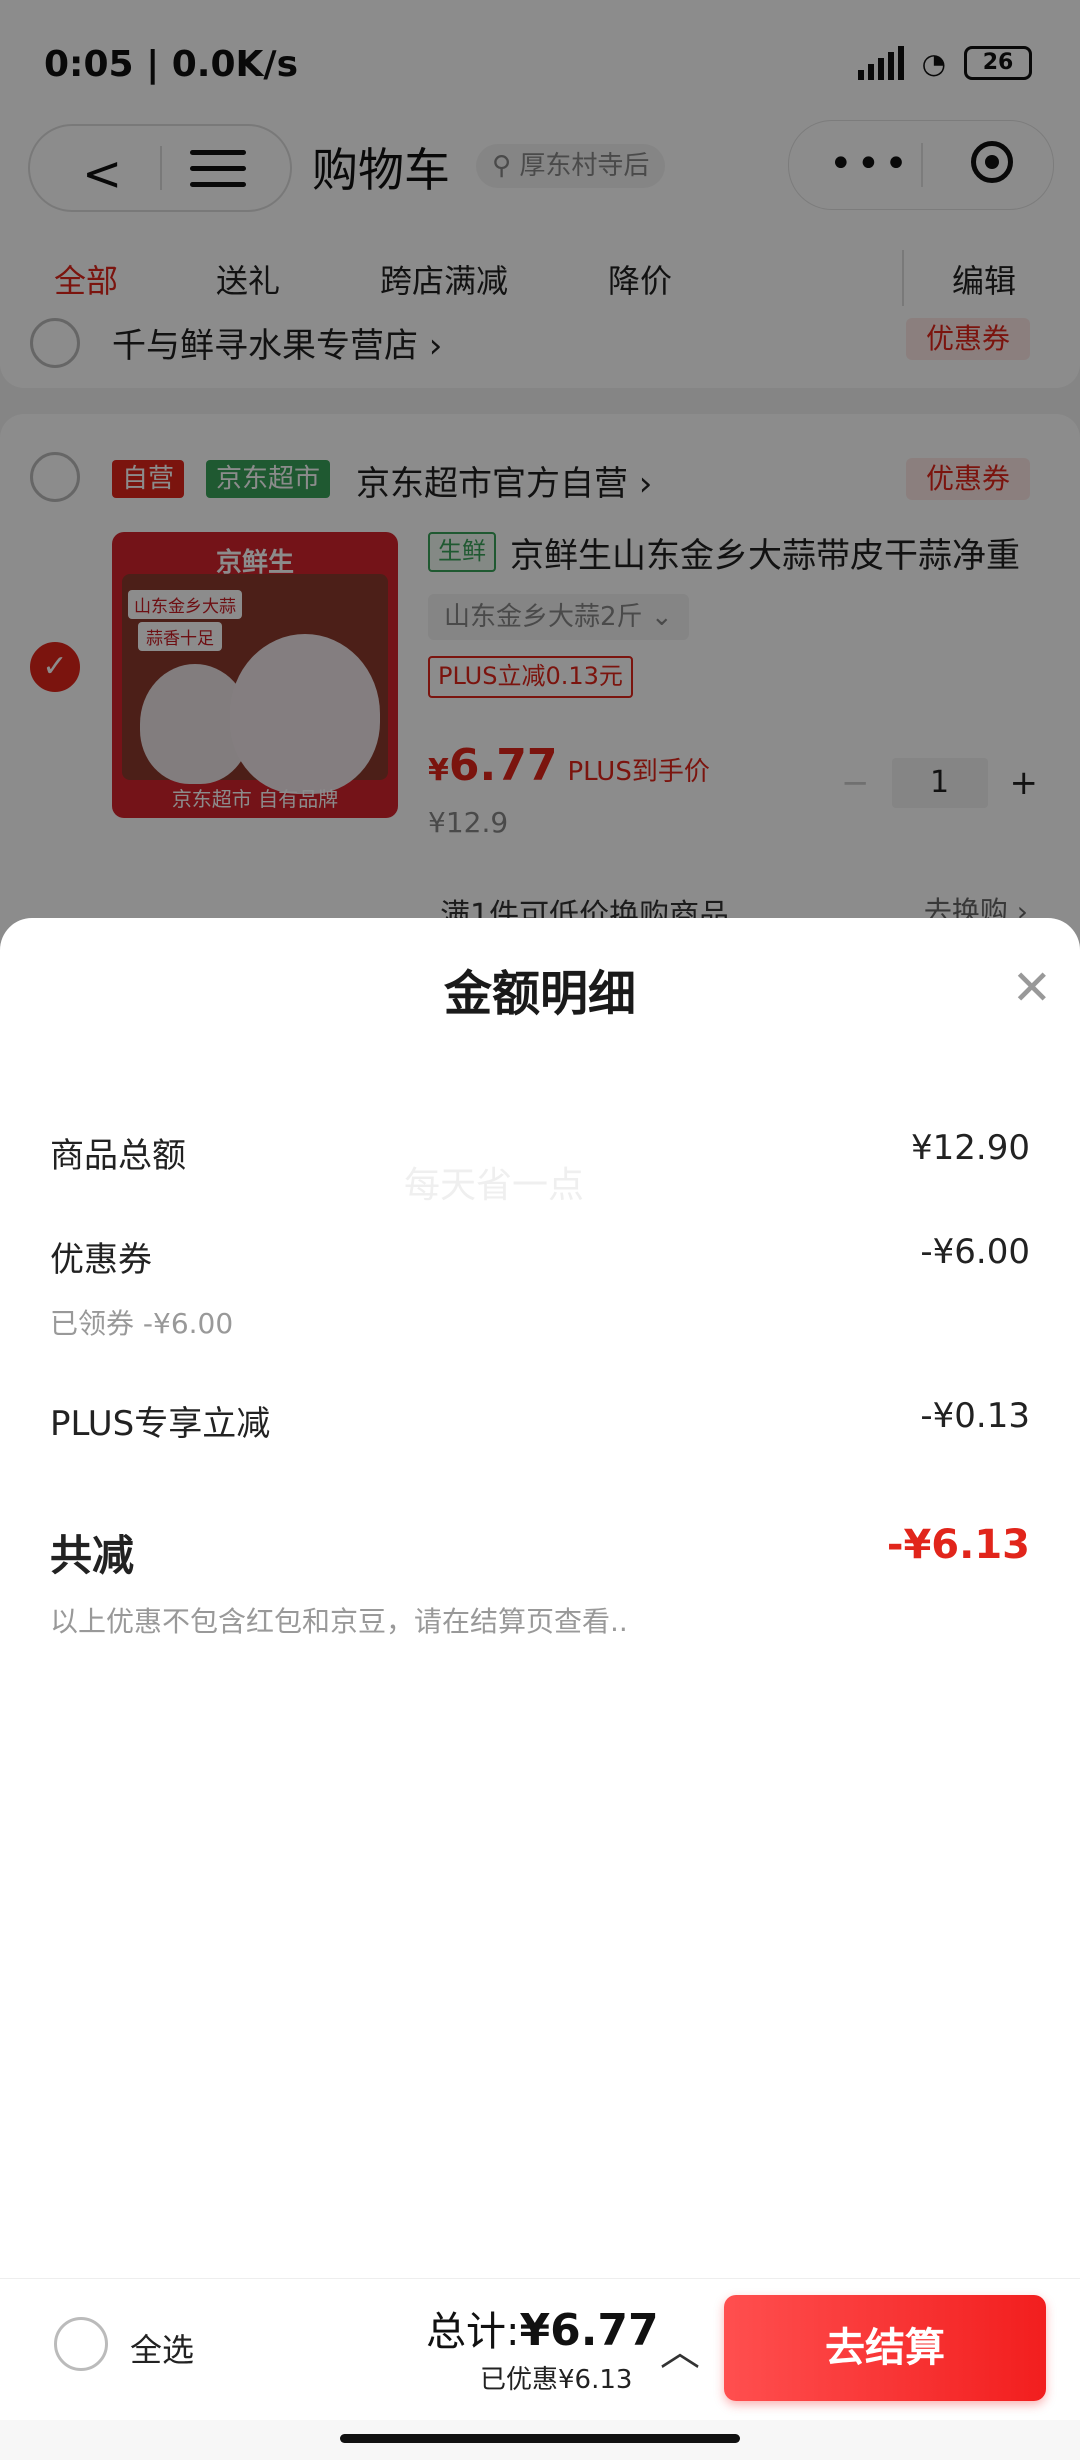 The width and height of the screenshot is (1080, 2460). What do you see at coordinates (473, 2332) in the screenshot?
I see `total-prefix: 总计:` at bounding box center [473, 2332].